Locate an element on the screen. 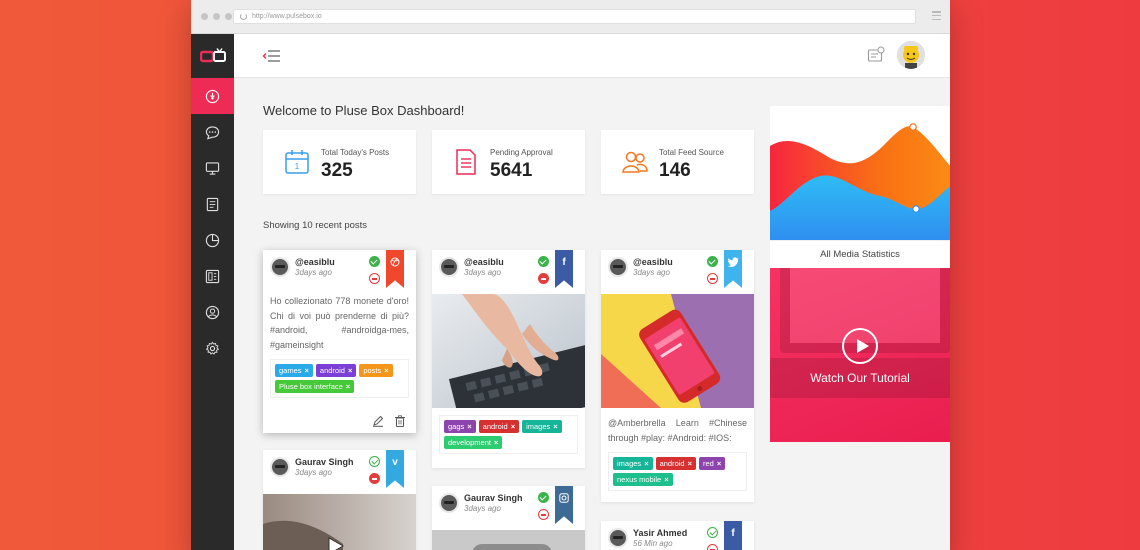  stat-value: 146 is located at coordinates (675, 170).